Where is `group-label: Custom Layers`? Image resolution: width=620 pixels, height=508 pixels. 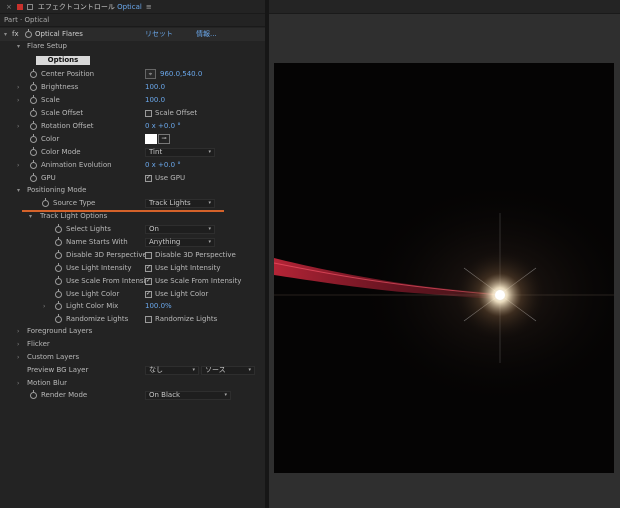 group-label: Custom Layers is located at coordinates (53, 357).